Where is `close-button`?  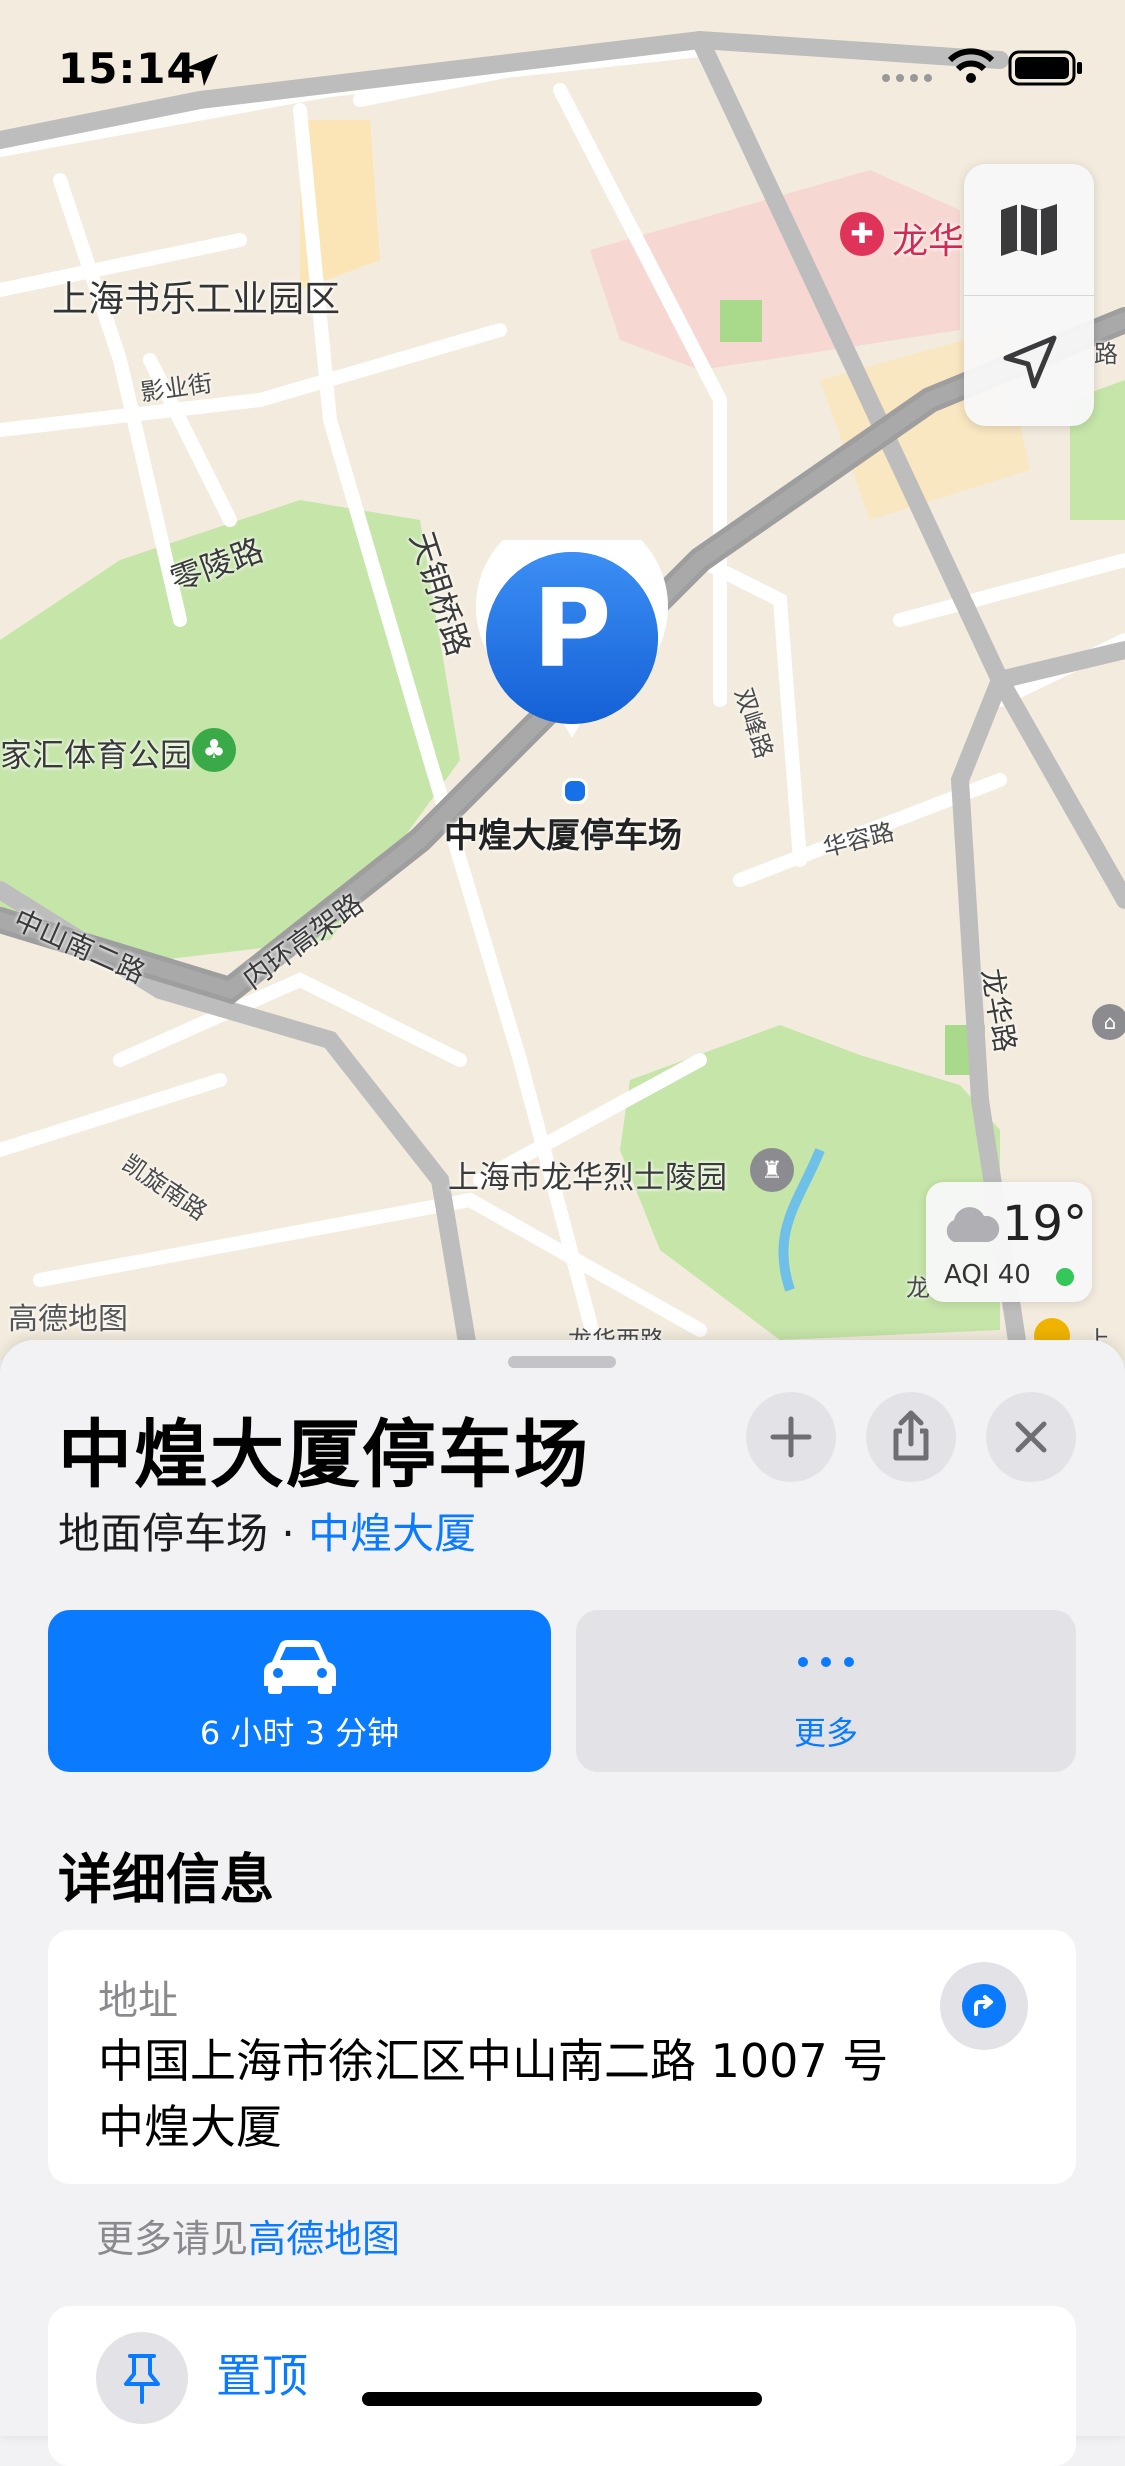 close-button is located at coordinates (1031, 1437).